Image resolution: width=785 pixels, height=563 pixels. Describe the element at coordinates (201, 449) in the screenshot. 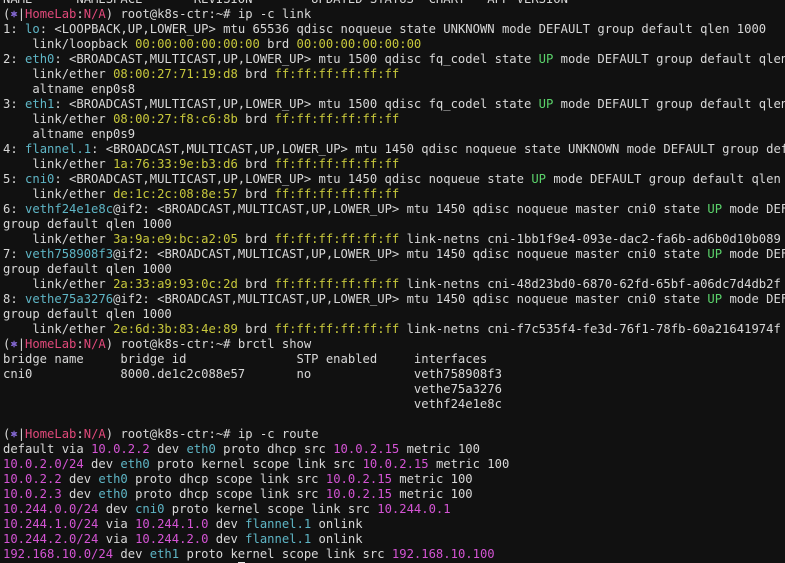

I see `terminal-text: eth0` at that location.